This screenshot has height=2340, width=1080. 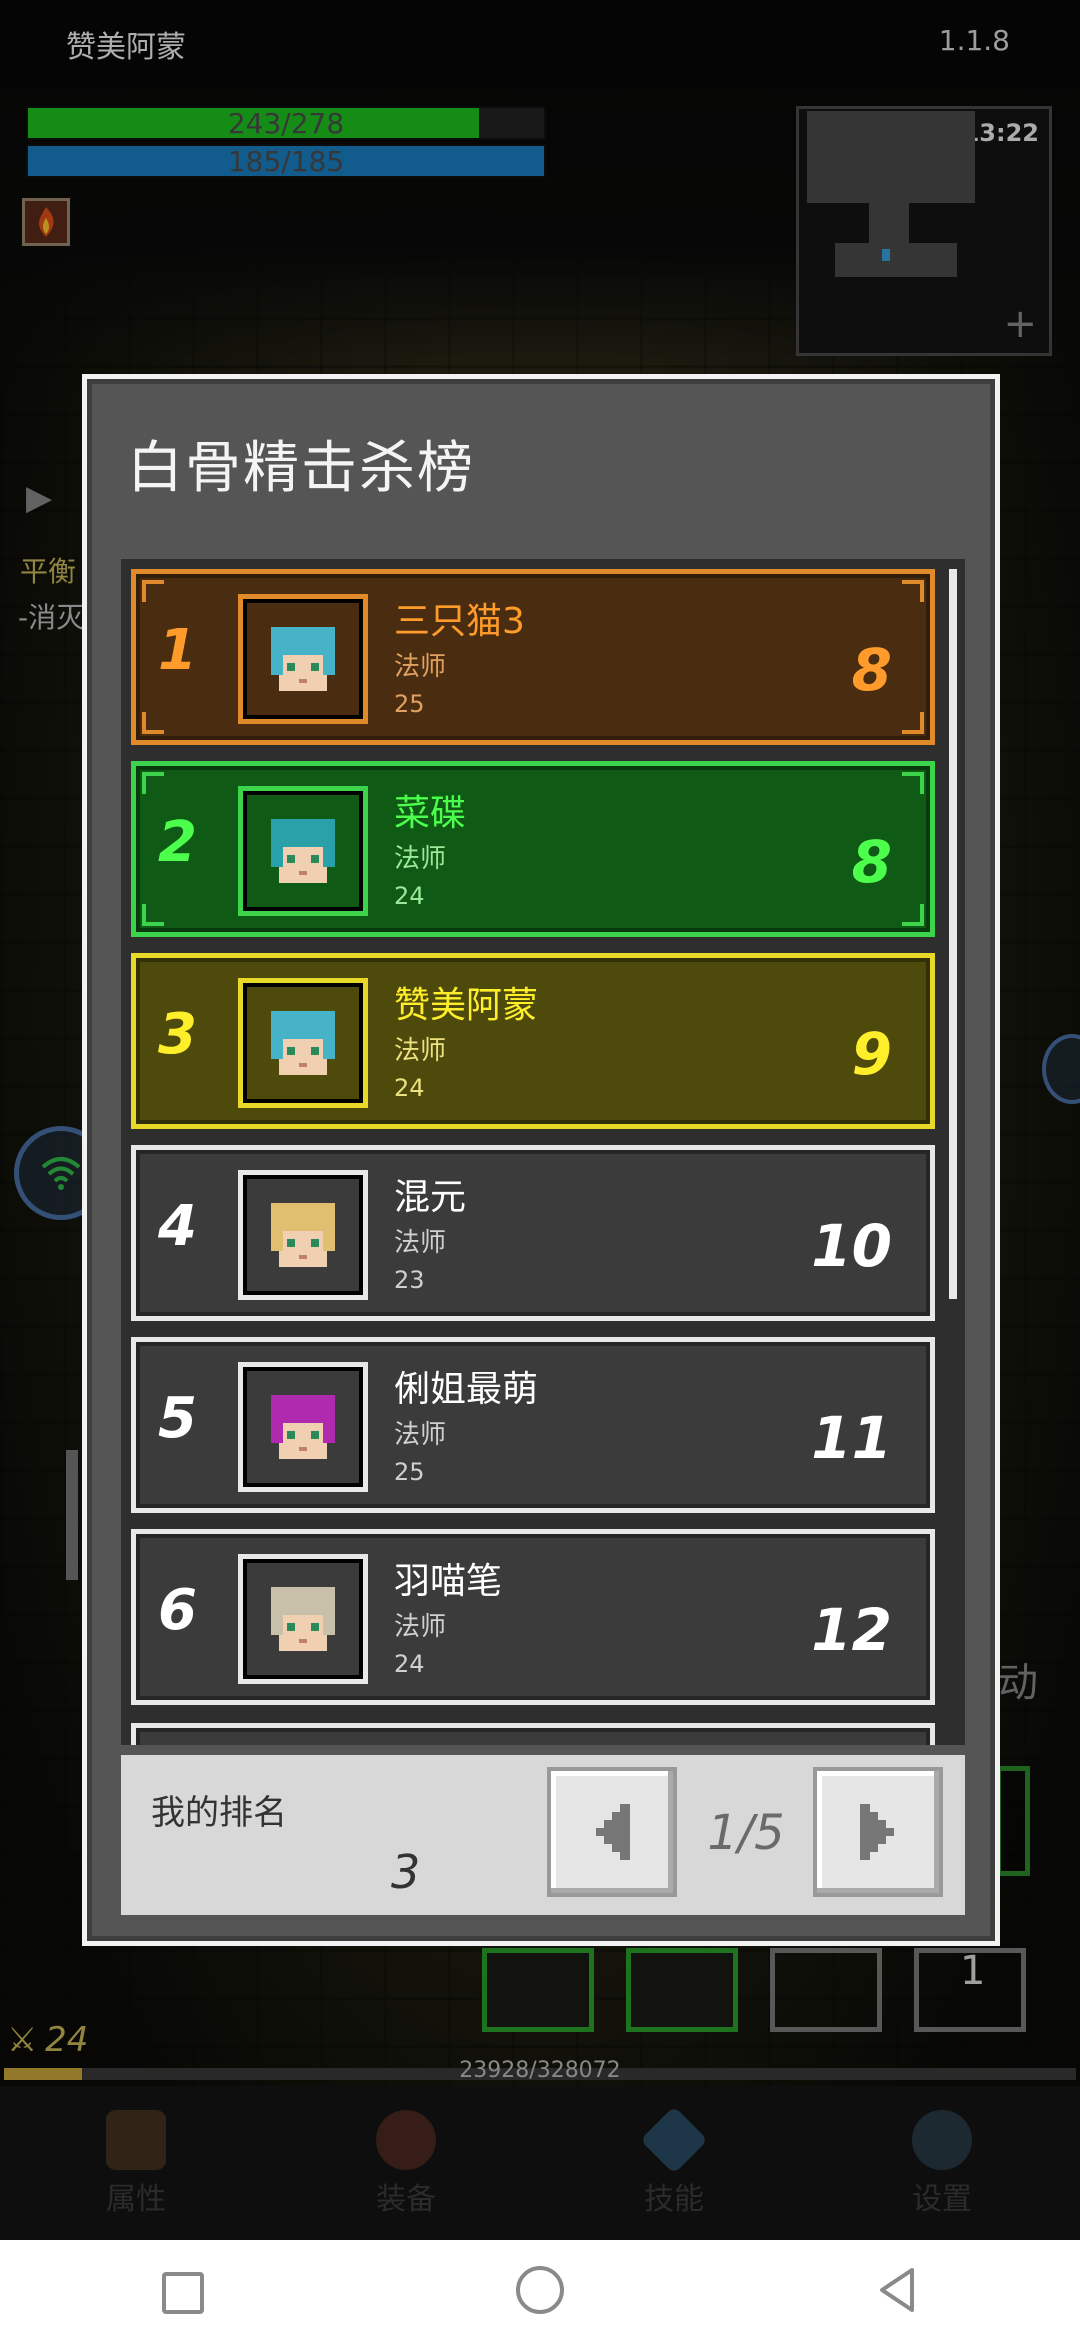 I want to click on home-button, so click(x=540, y=2290).